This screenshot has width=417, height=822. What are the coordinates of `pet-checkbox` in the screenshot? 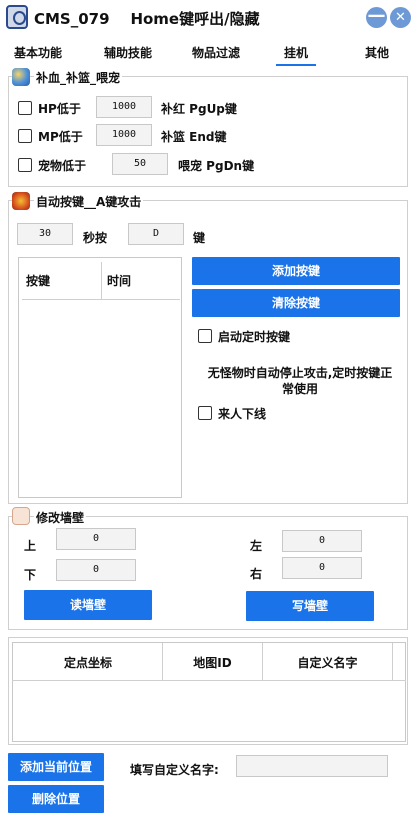 It's located at (25, 165).